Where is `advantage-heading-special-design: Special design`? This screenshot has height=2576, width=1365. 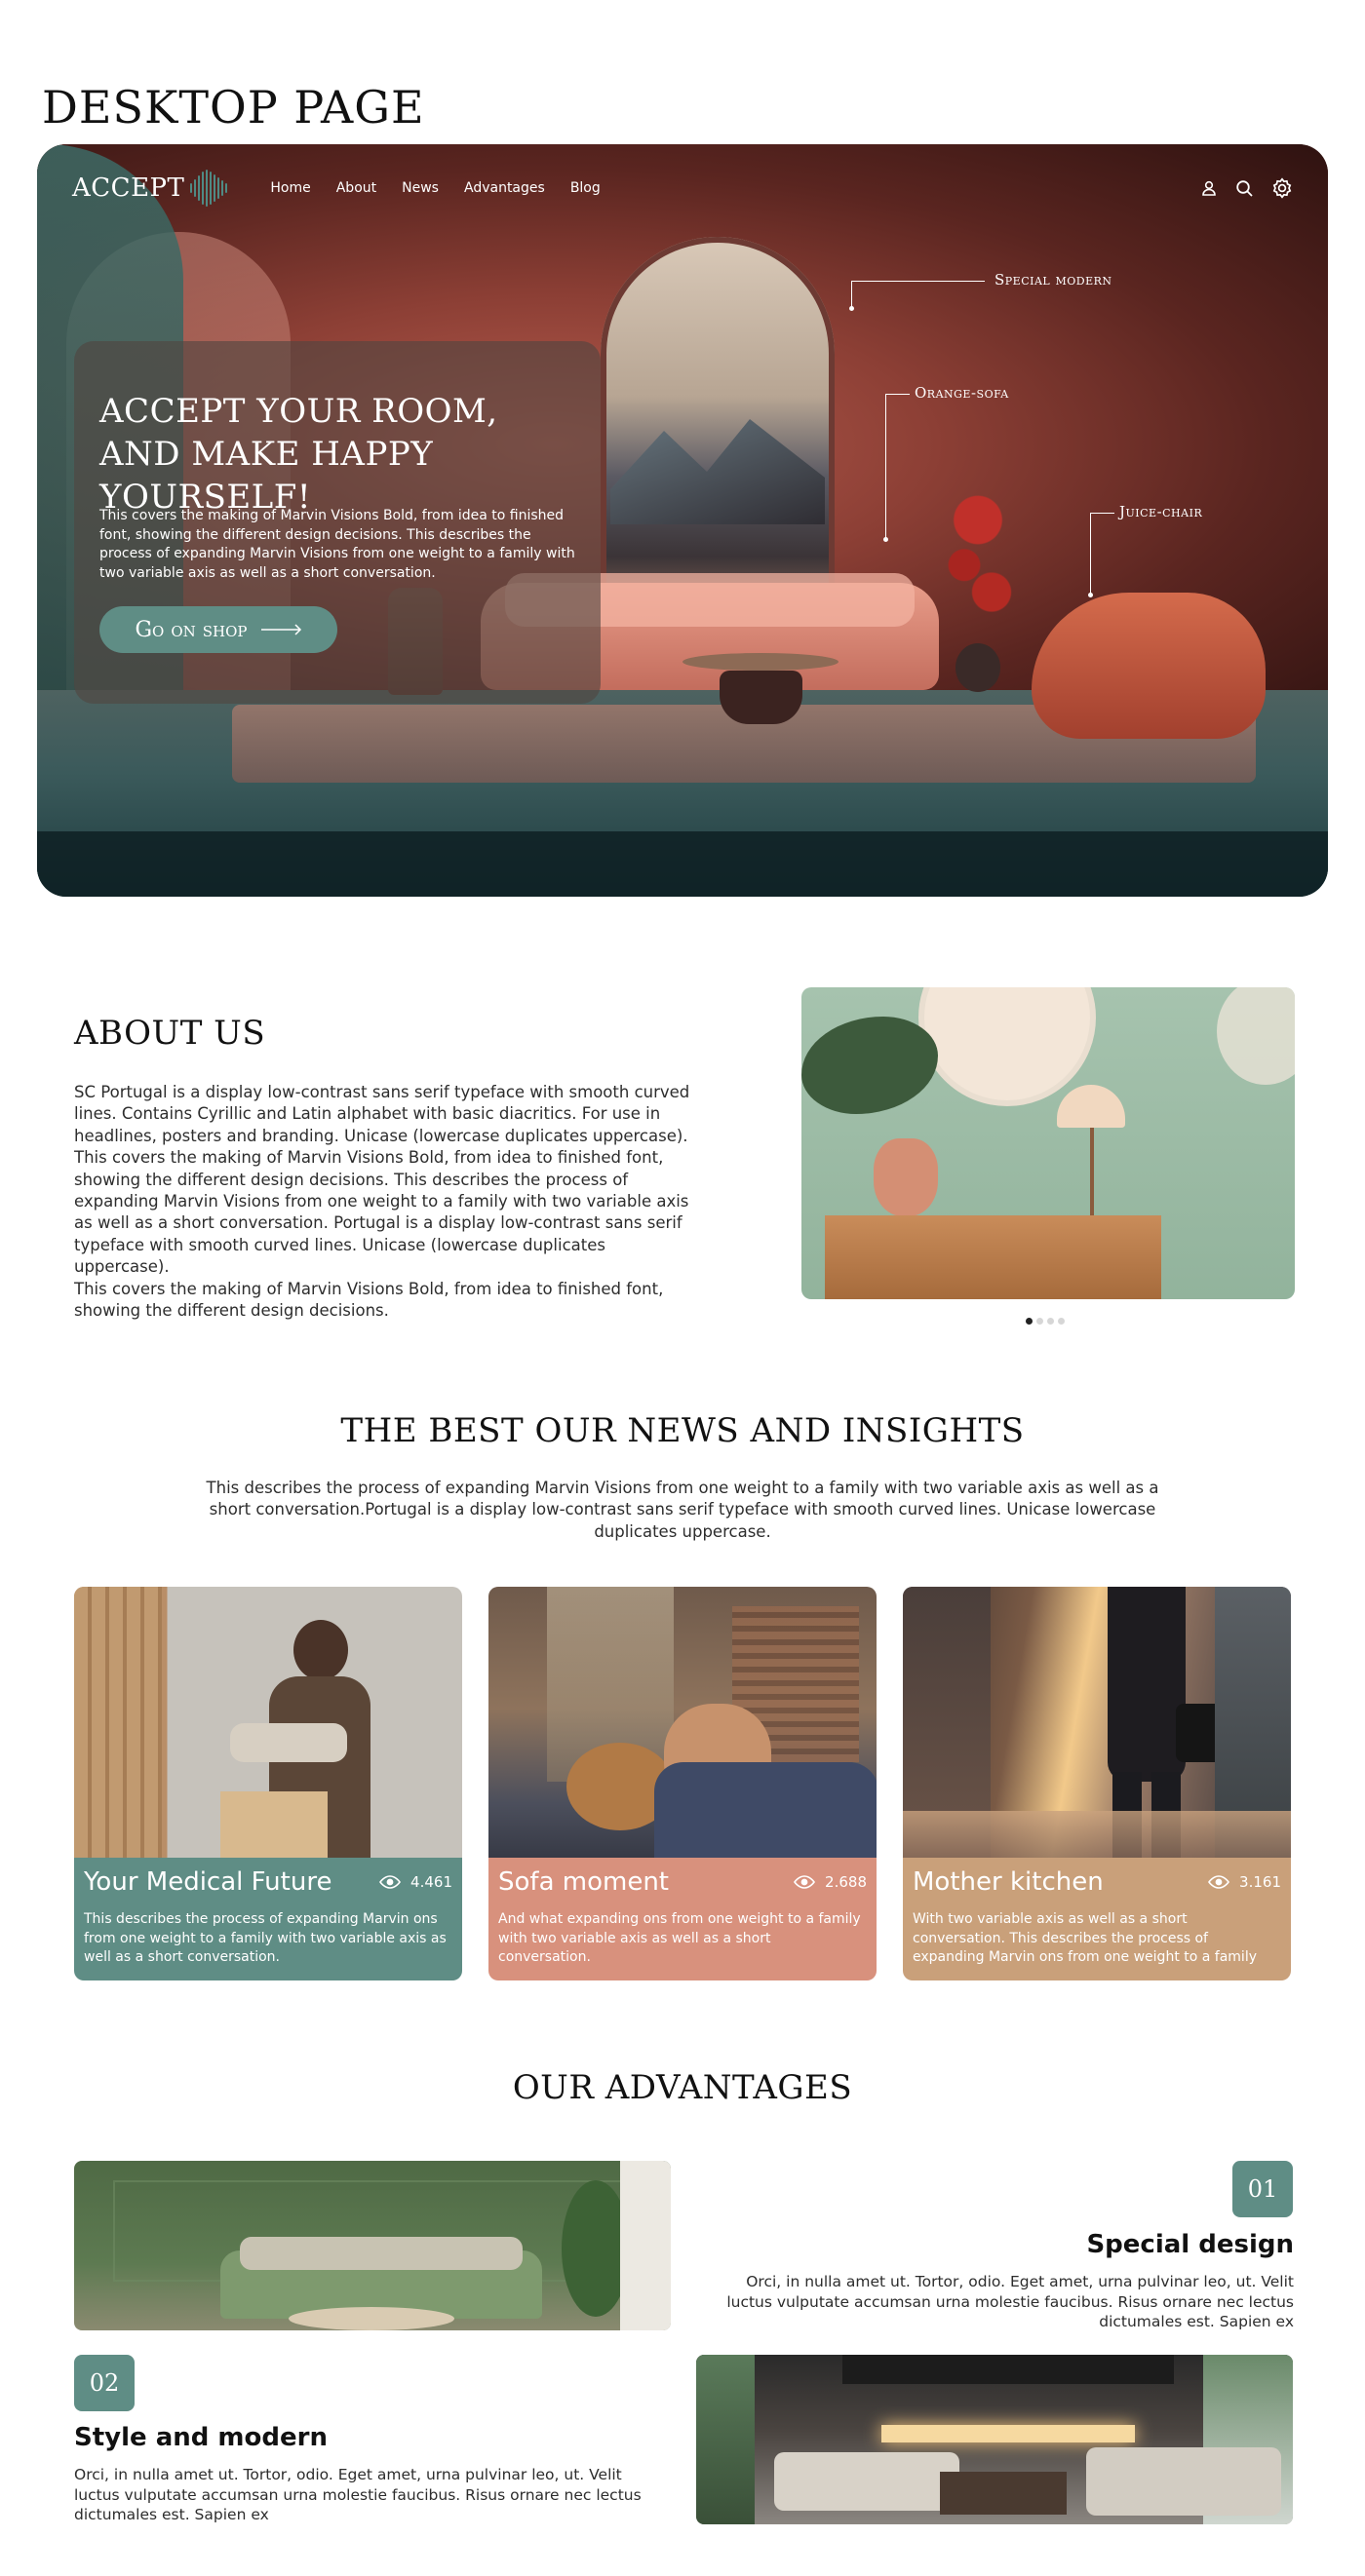
advantage-heading-special-design: Special design is located at coordinates (1190, 2244).